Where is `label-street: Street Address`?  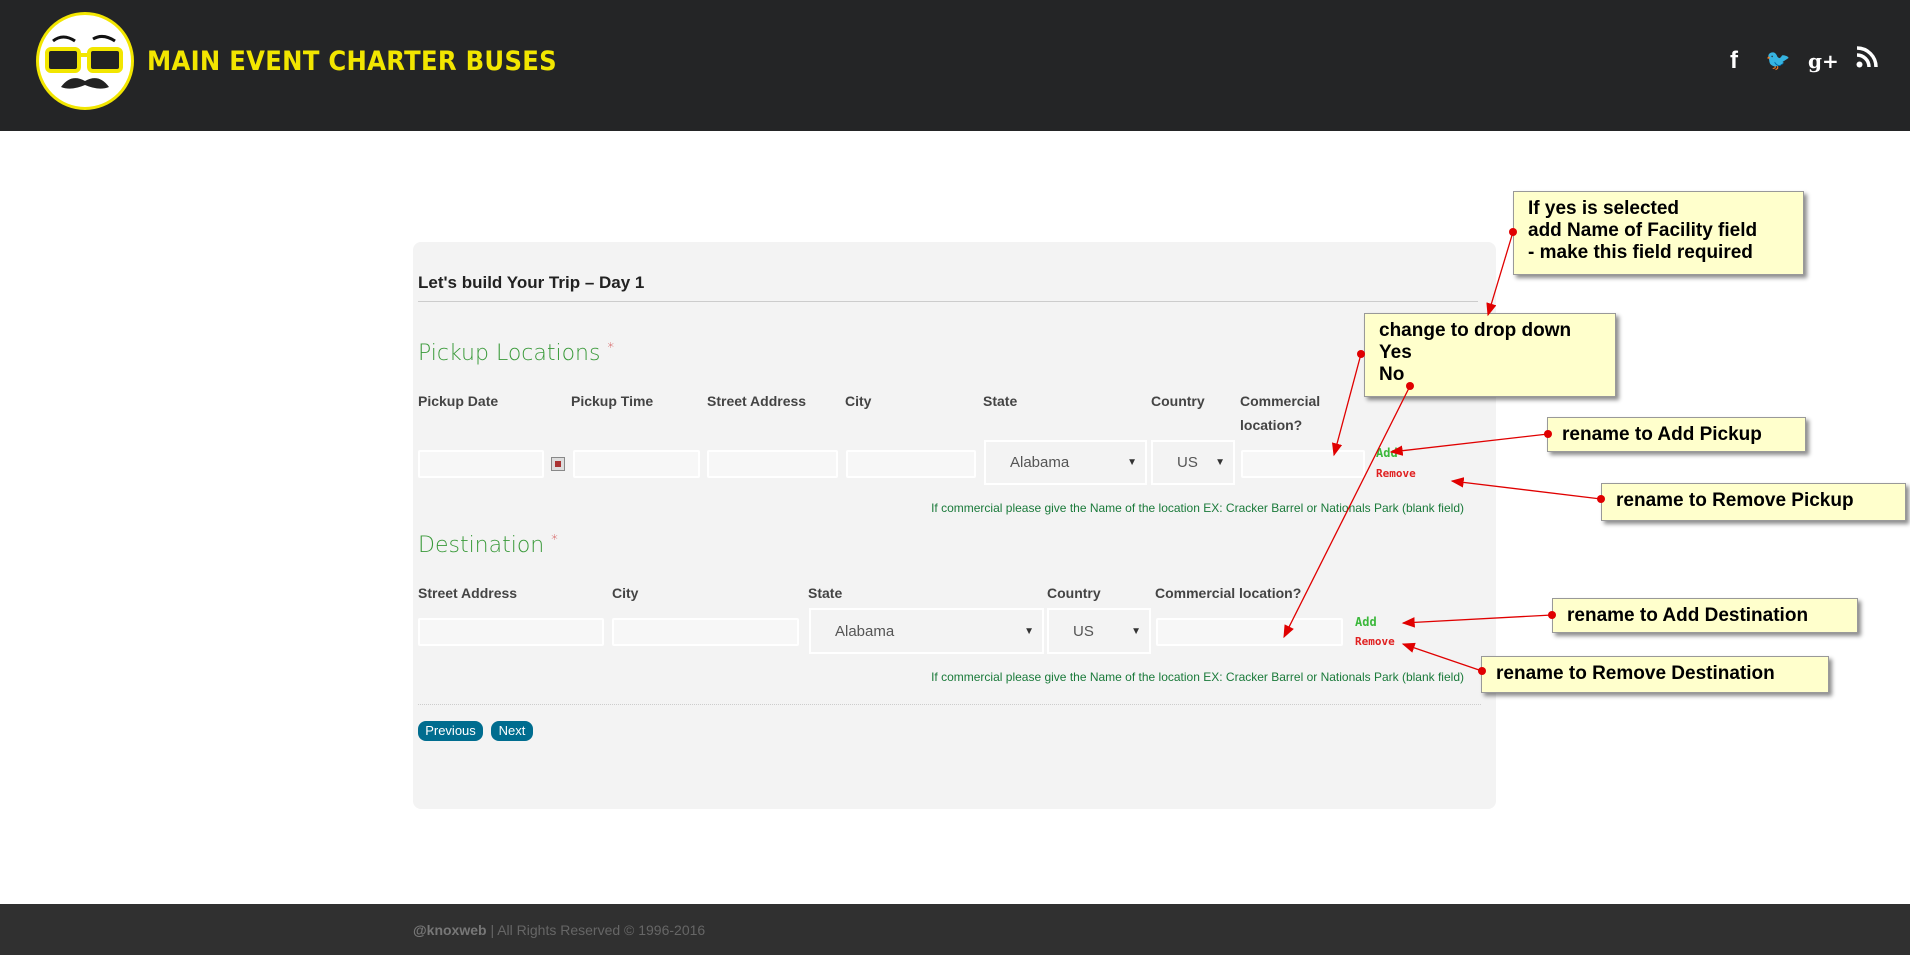 label-street: Street Address is located at coordinates (757, 401).